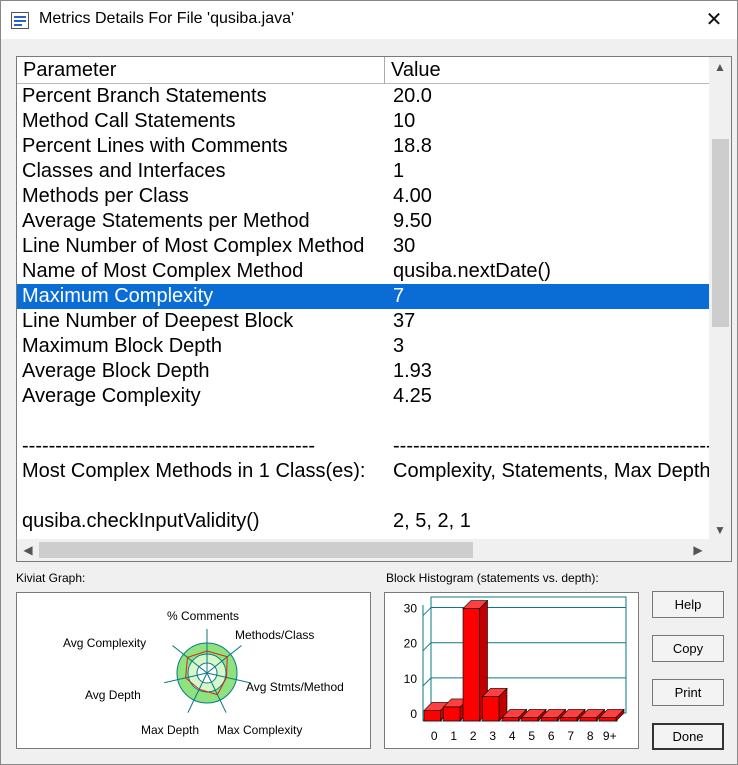 The image size is (738, 765). I want to click on parameter-cell: Name of Most Complex Method, so click(163, 271).